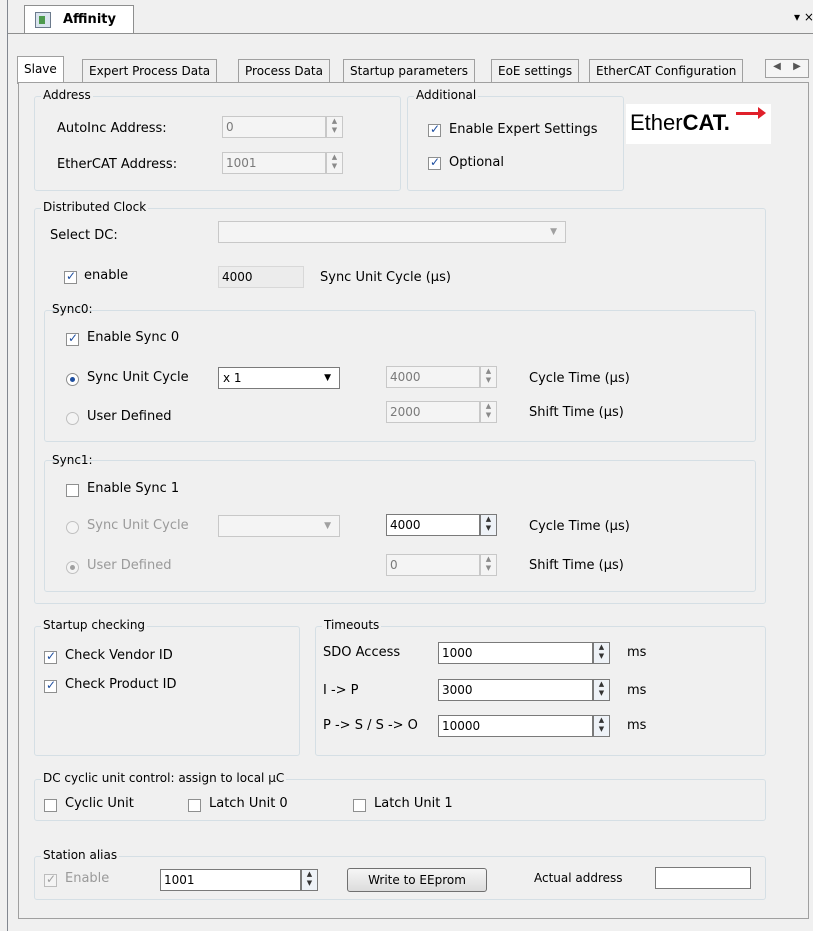  Describe the element at coordinates (112, 128) in the screenshot. I see `autoinc-address-label: AutoInc Address:` at that location.